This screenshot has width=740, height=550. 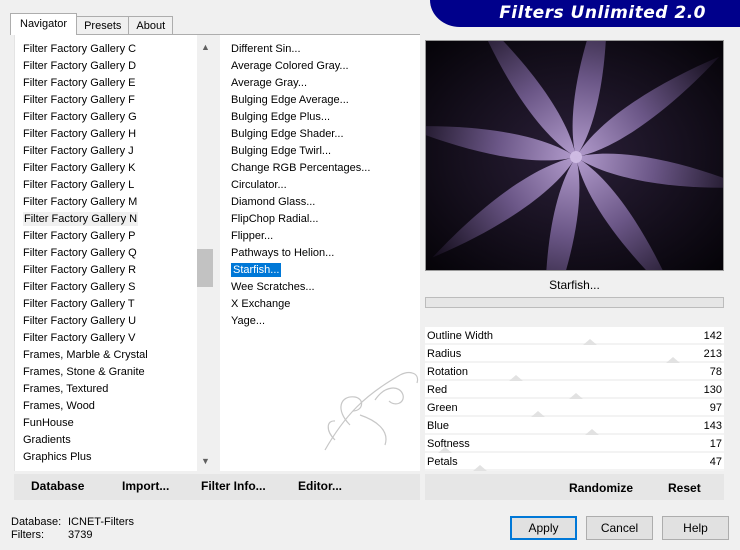 I want to click on category-item-label: Filter Factory Gallery M, so click(x=80, y=202).